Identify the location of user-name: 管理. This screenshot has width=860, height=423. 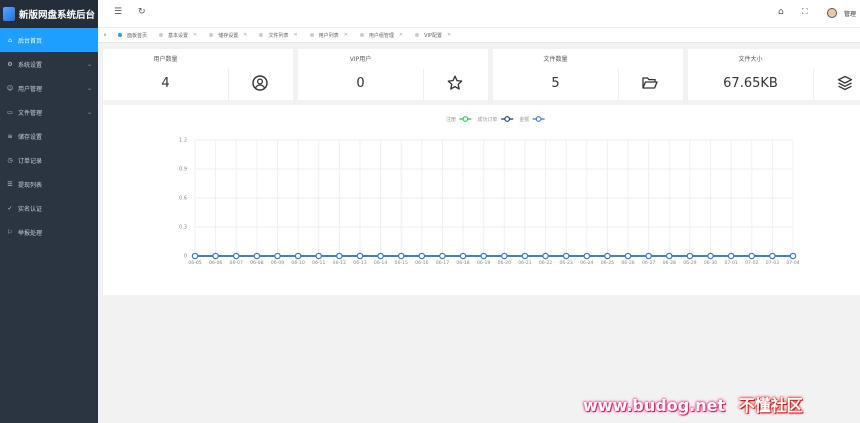
(850, 13).